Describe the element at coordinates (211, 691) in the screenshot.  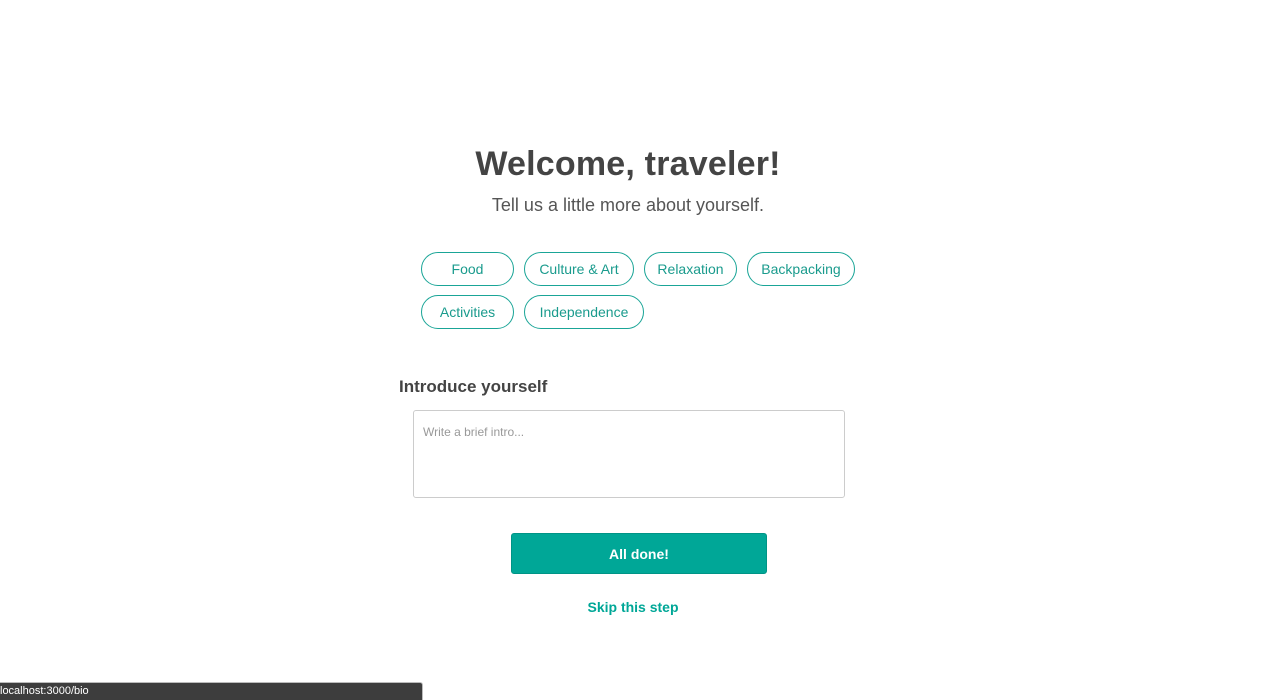
I see `browser-status-bar: localhost:3000/bio` at that location.